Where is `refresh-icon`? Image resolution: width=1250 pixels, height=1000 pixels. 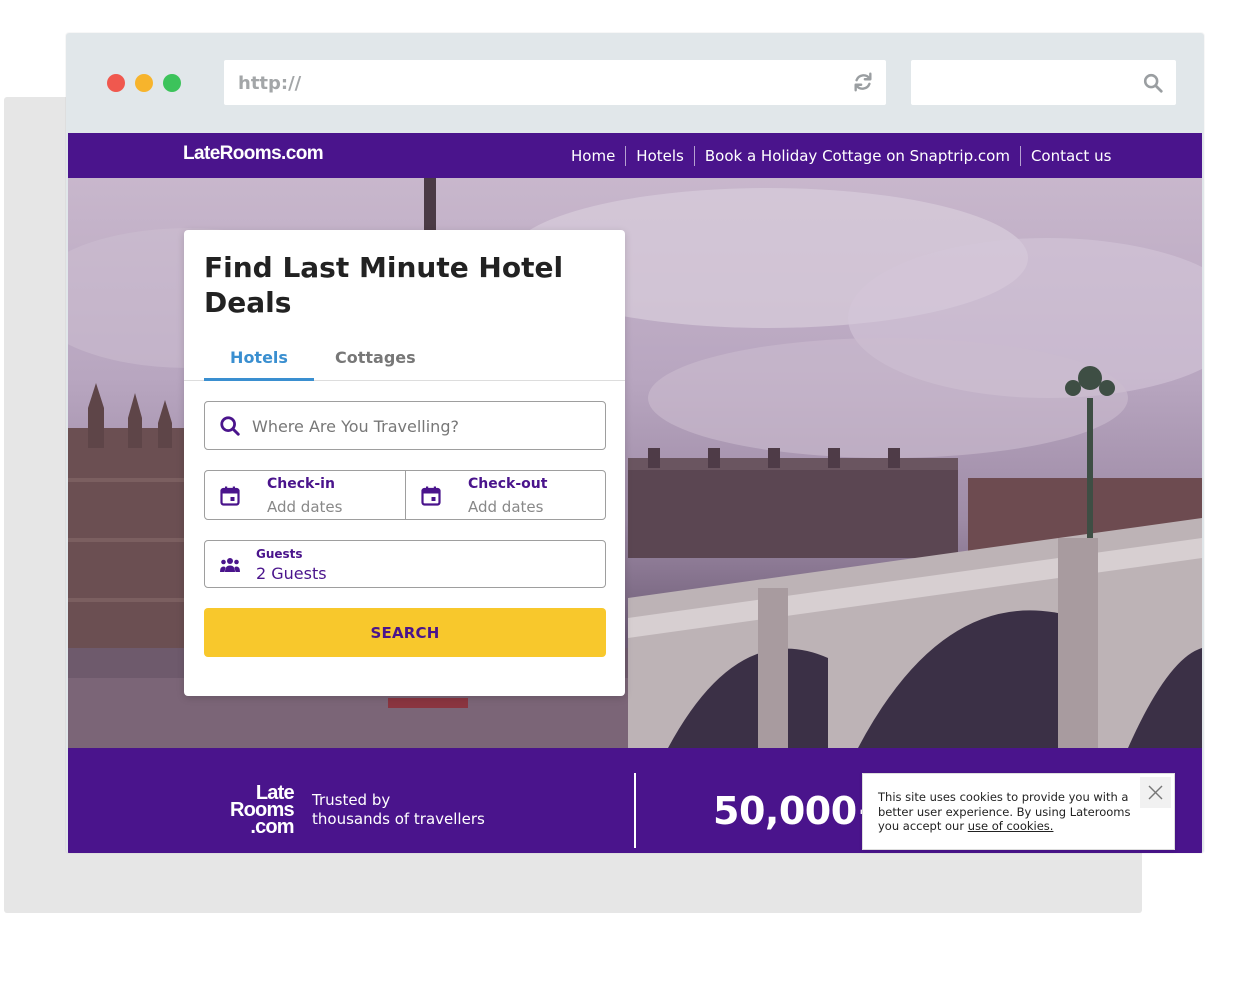 refresh-icon is located at coordinates (863, 82).